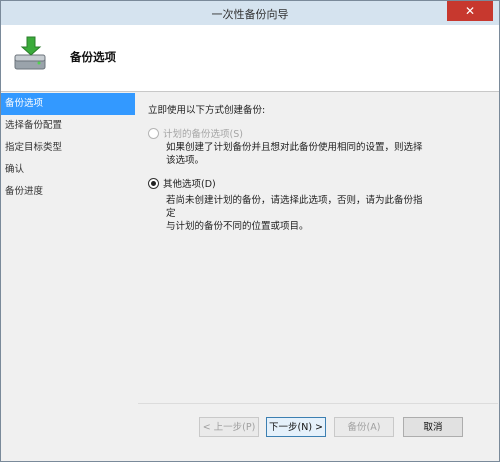 The width and height of the screenshot is (500, 462). I want to click on scheduled-backup-label: 计划的备份选项(S), so click(203, 134).